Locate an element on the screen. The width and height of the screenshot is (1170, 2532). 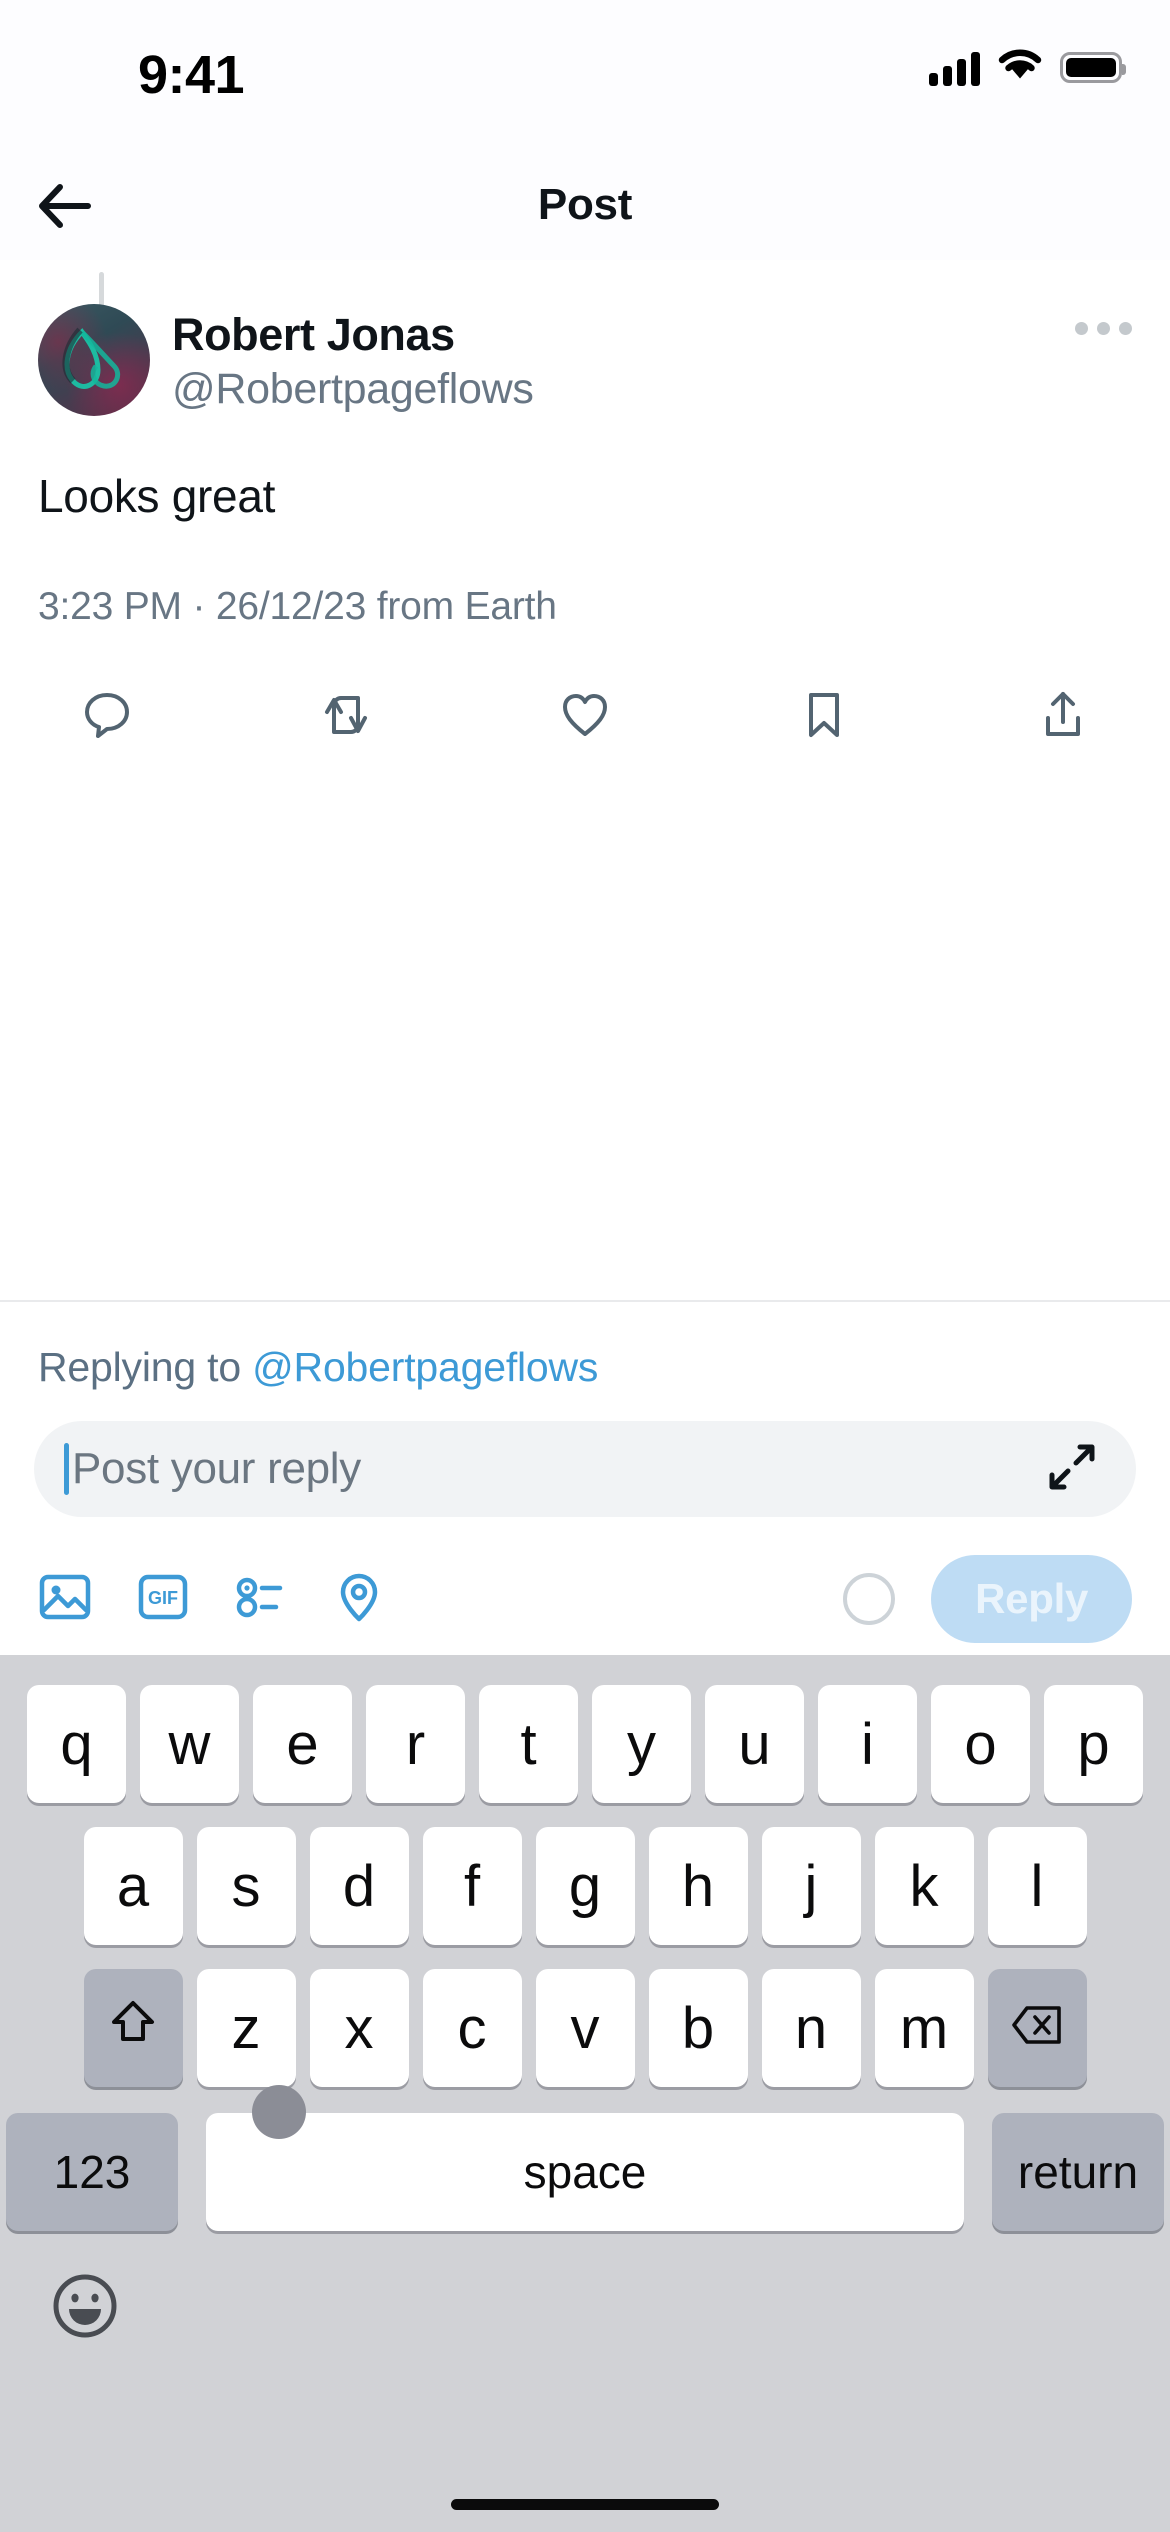
avatar-artwork is located at coordinates (91, 358).